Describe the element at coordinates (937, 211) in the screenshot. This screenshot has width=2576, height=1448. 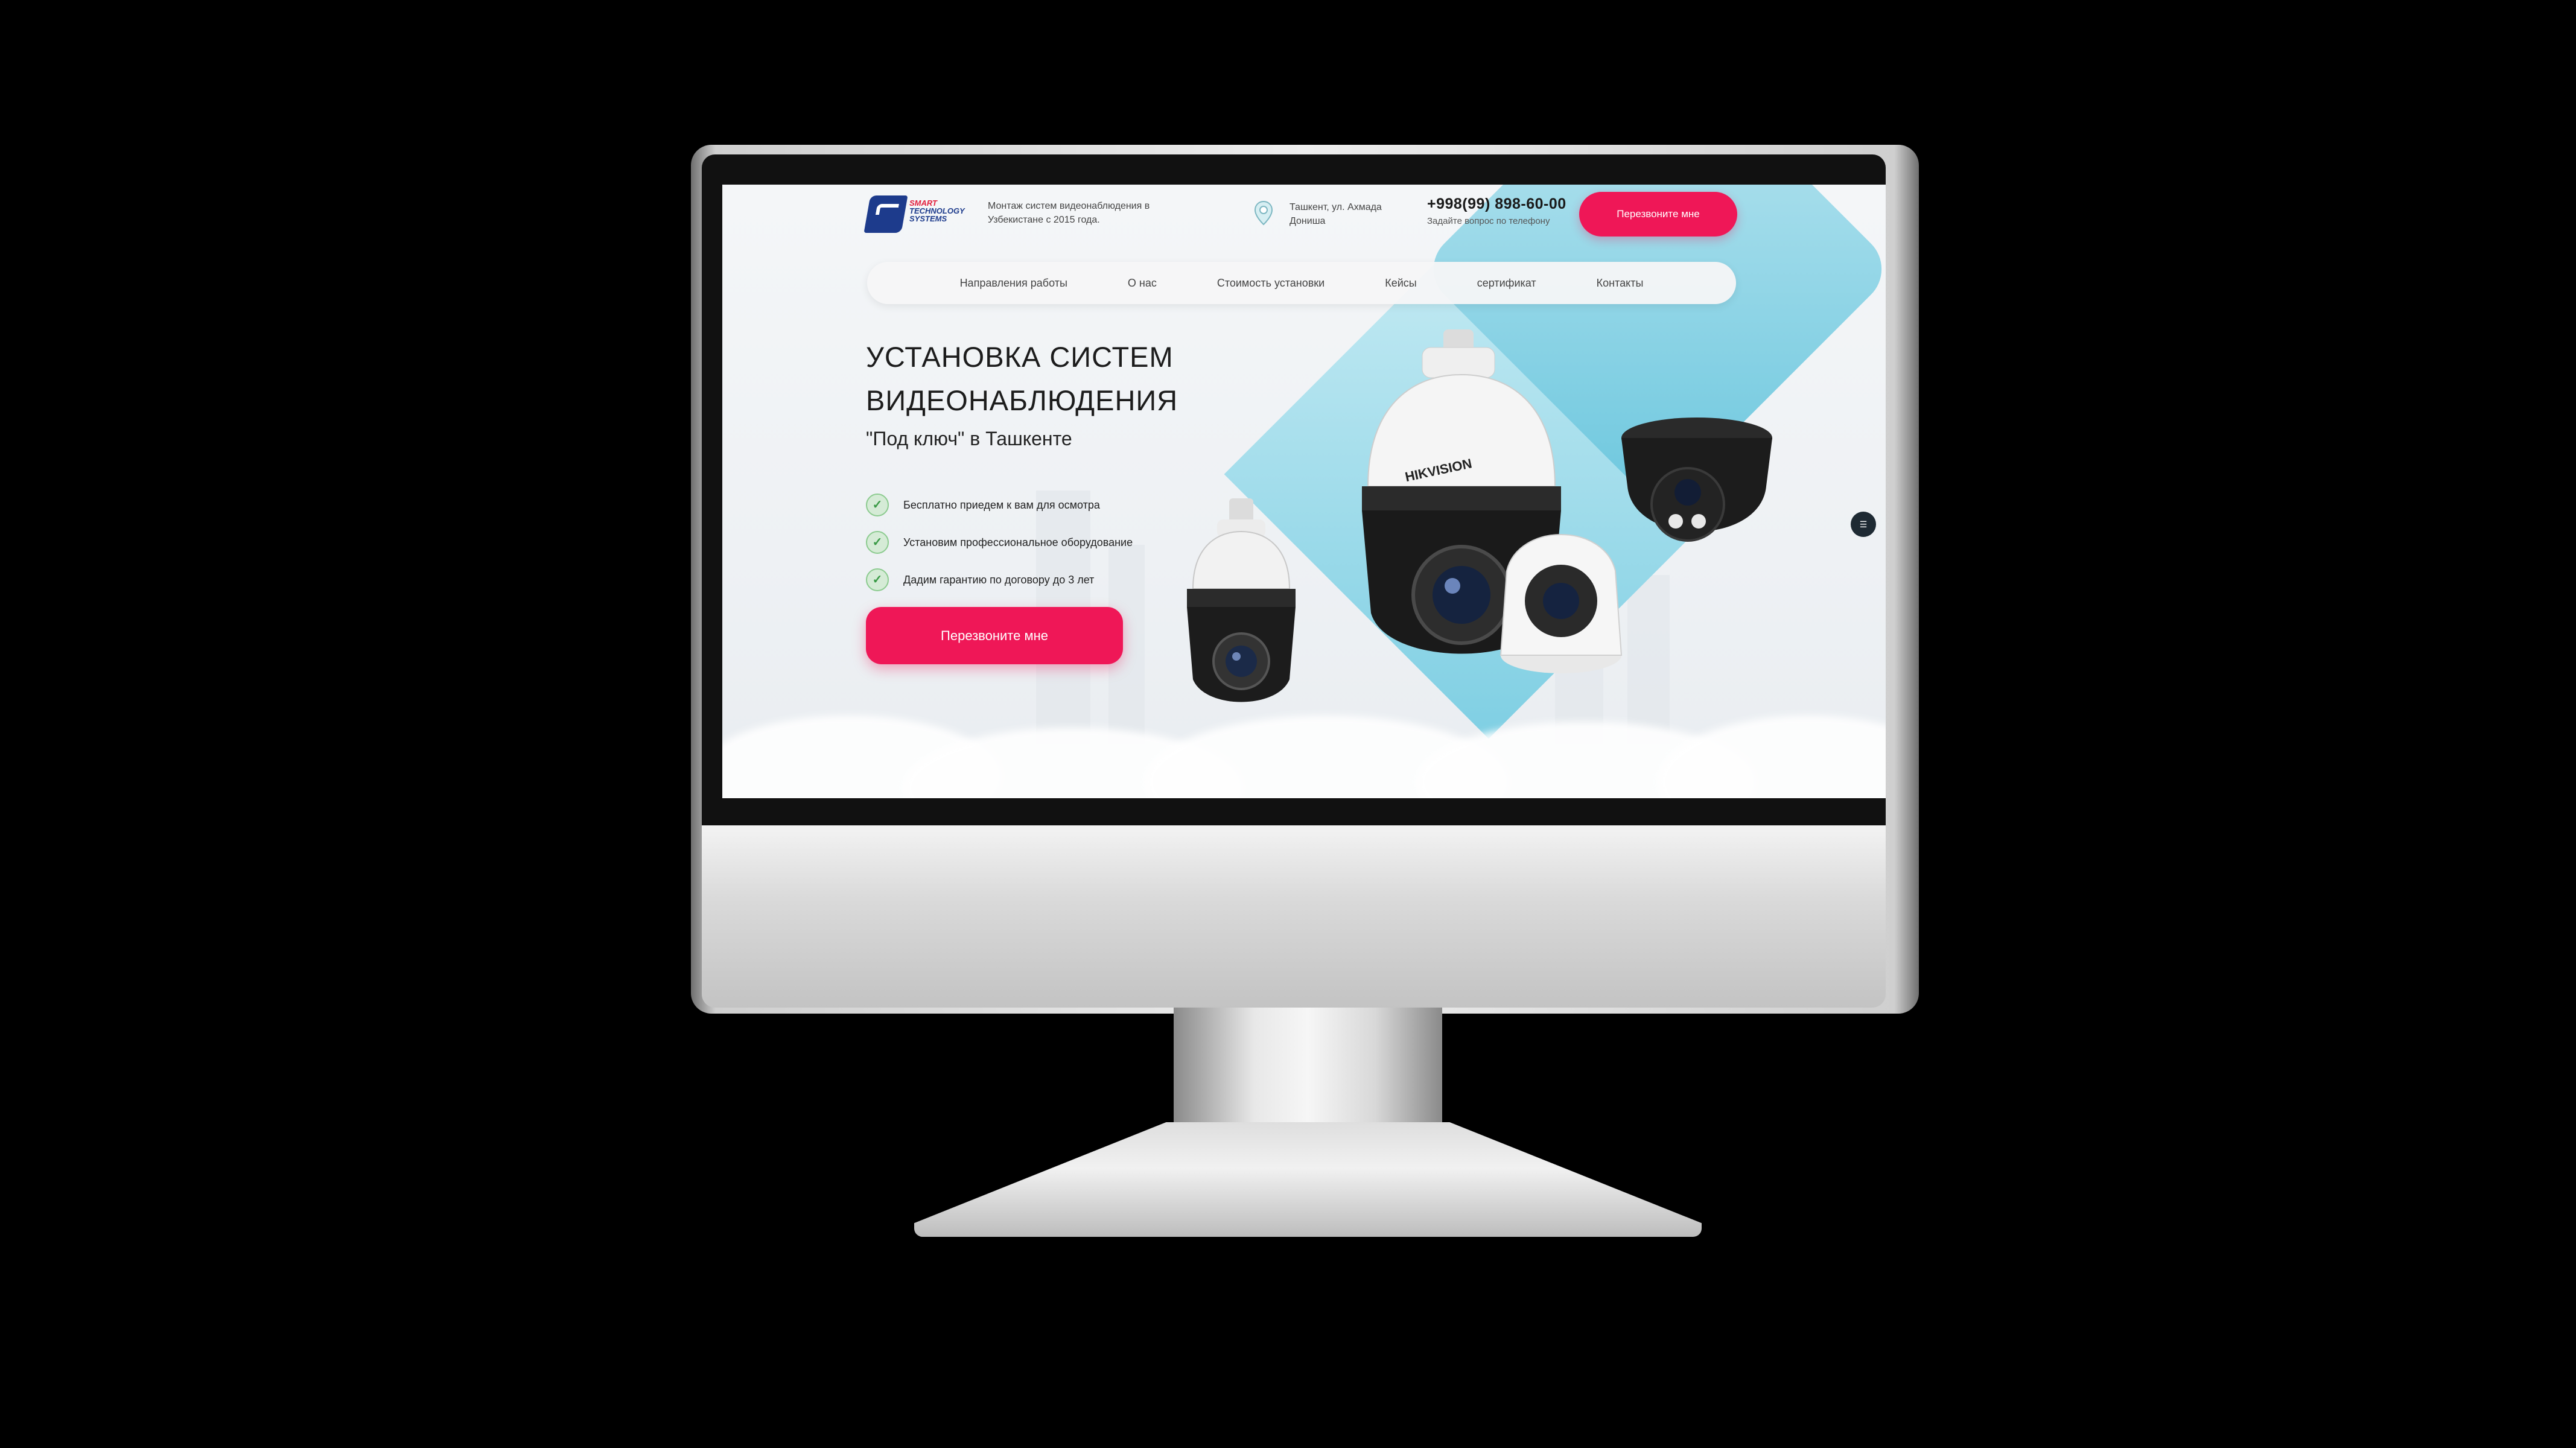
I see `logo-wordmark: SMART TECHNOLOGY SYSTEMS` at that location.